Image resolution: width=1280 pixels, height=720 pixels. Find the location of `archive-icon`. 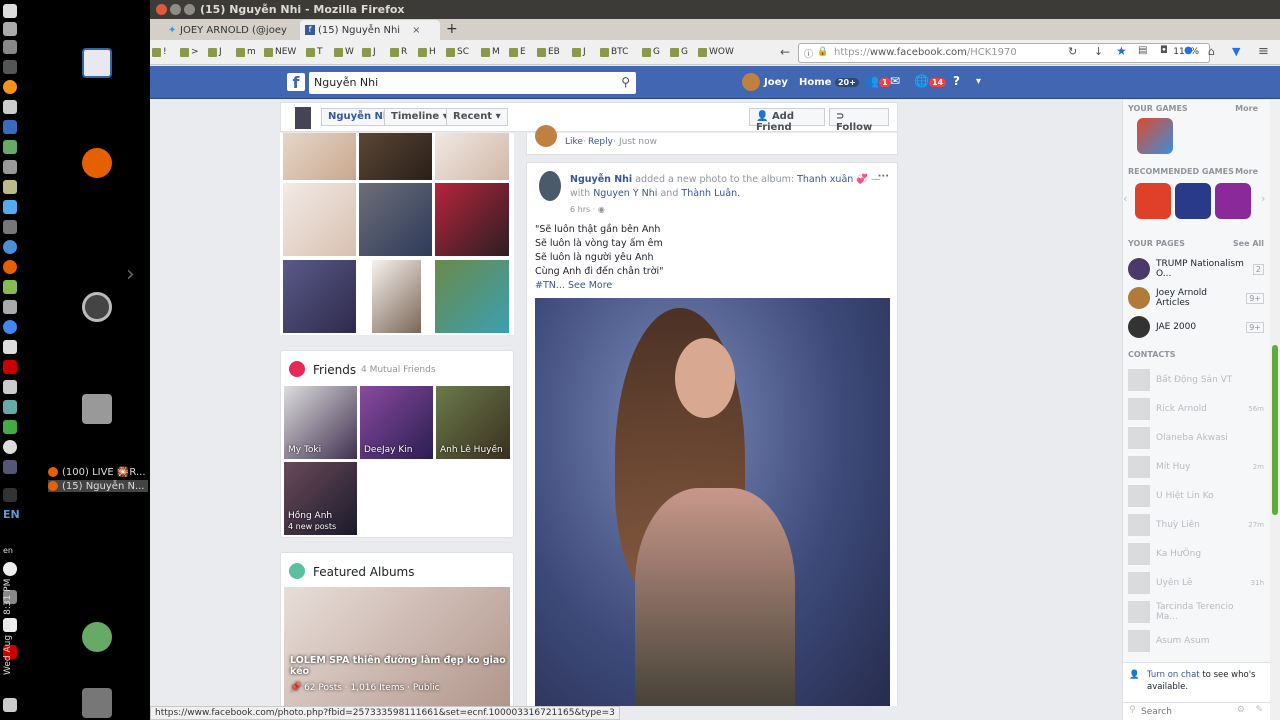

archive-icon is located at coordinates (97, 409).